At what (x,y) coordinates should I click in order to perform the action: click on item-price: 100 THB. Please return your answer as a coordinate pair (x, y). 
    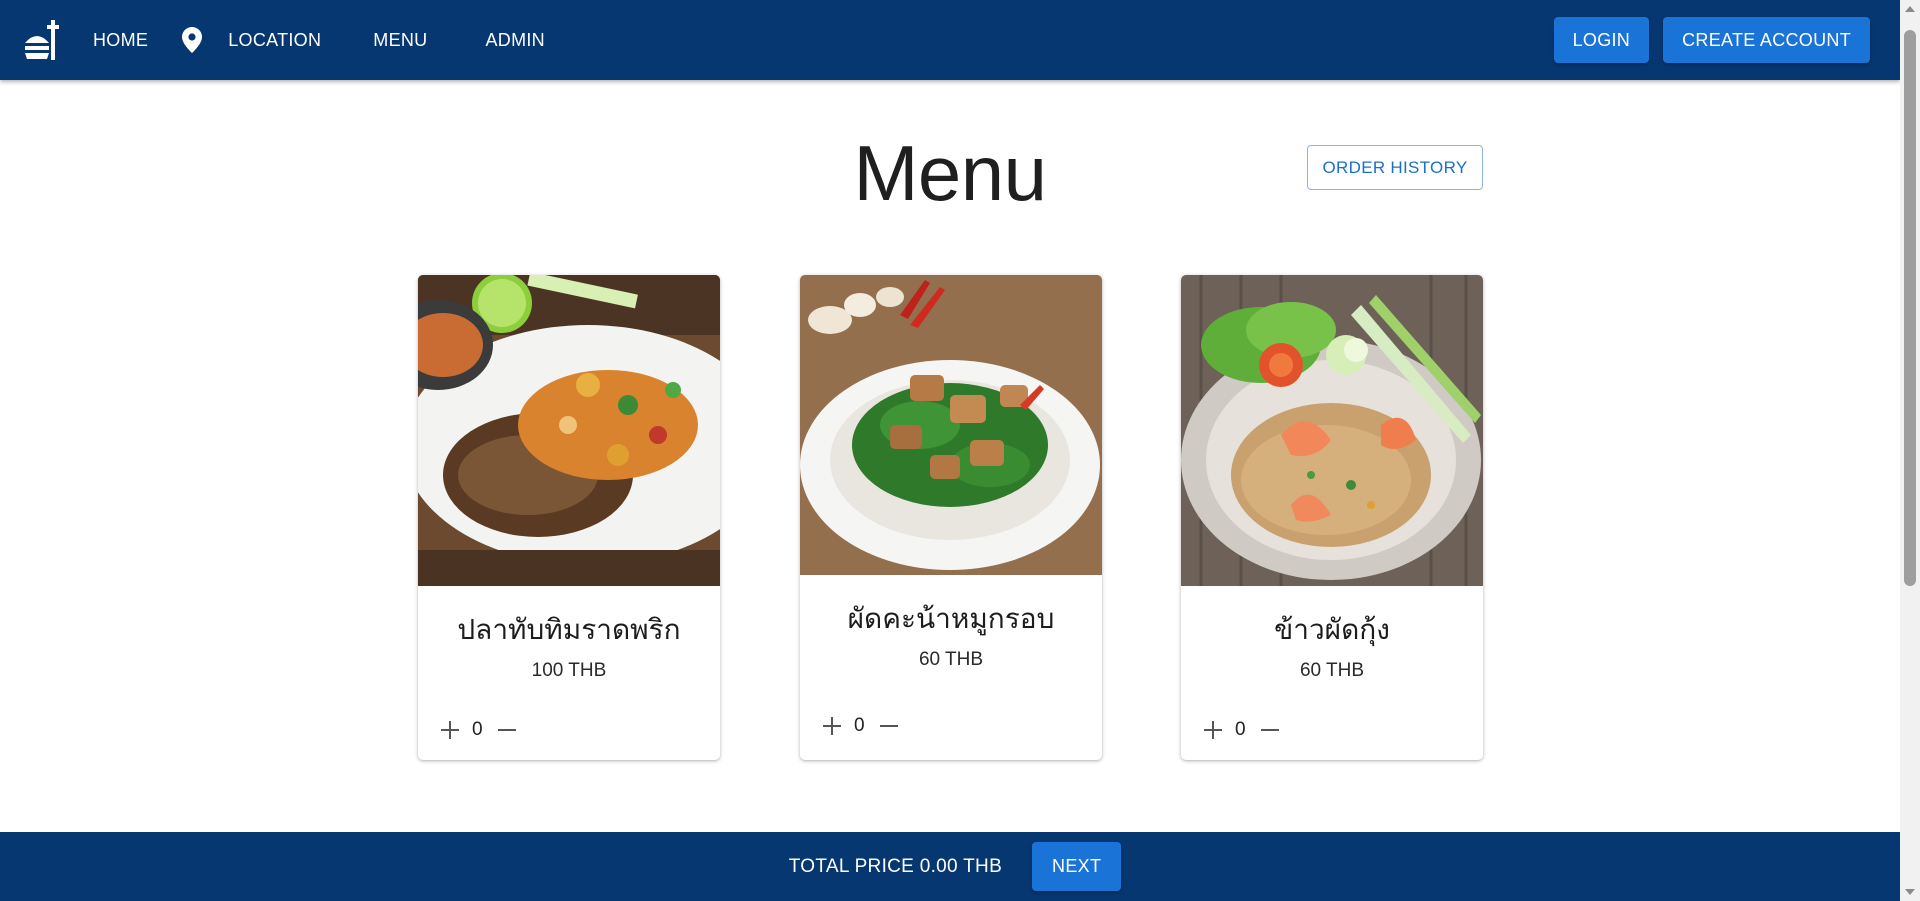
    Looking at the image, I should click on (569, 670).